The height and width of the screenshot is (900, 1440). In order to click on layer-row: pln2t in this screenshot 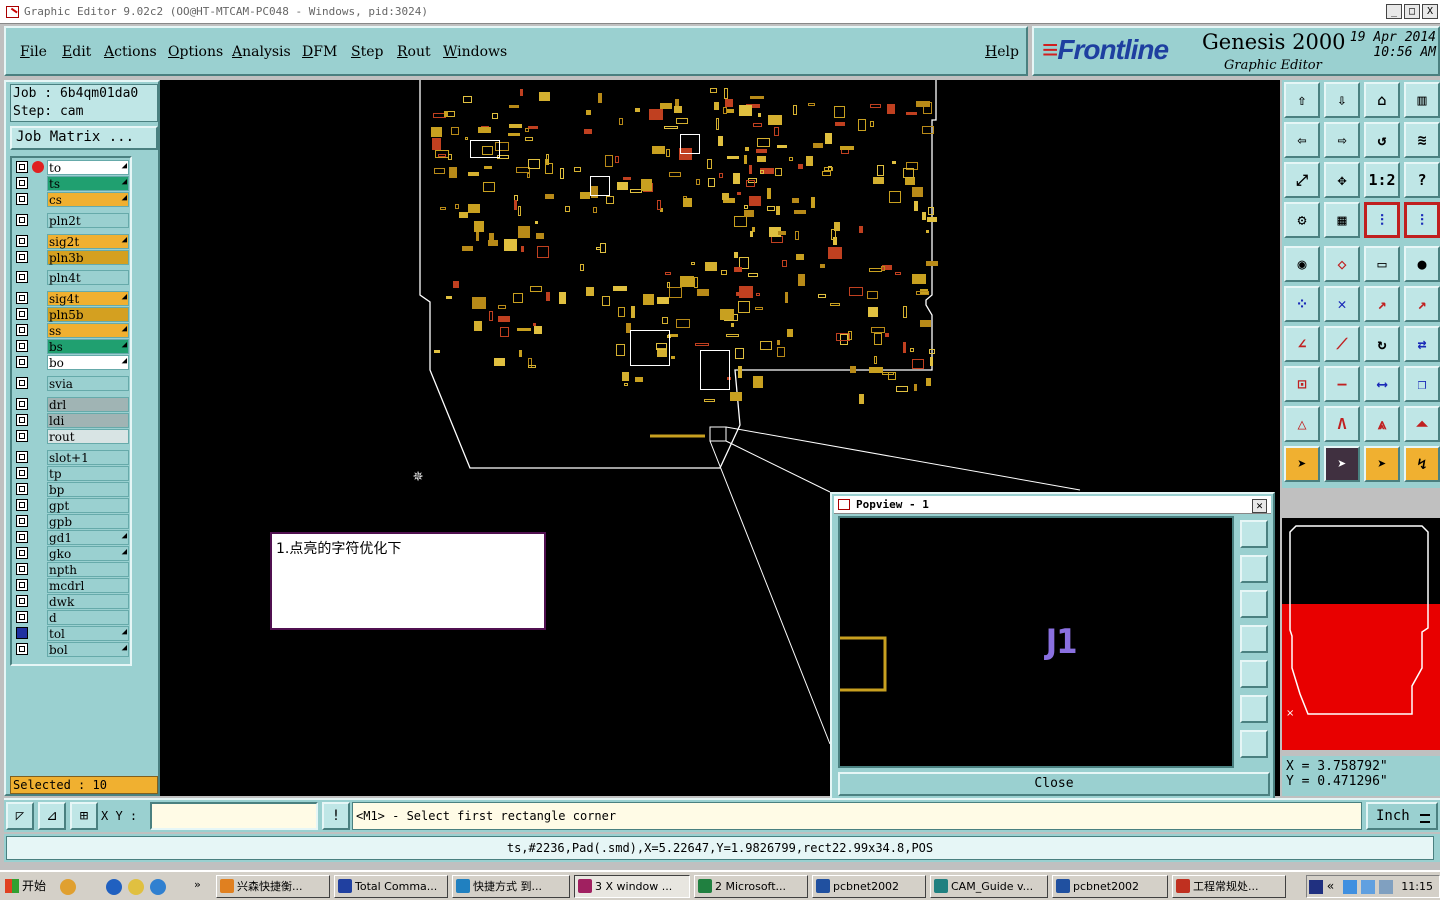, I will do `click(72, 220)`.